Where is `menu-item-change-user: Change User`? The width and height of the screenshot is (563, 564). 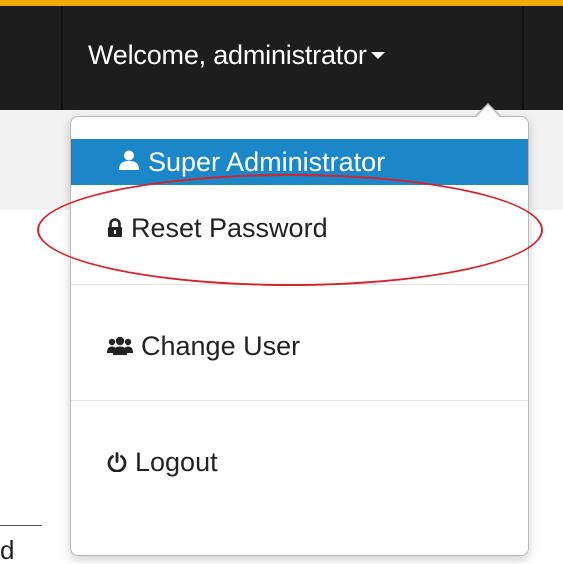
menu-item-change-user: Change User is located at coordinates (299, 346).